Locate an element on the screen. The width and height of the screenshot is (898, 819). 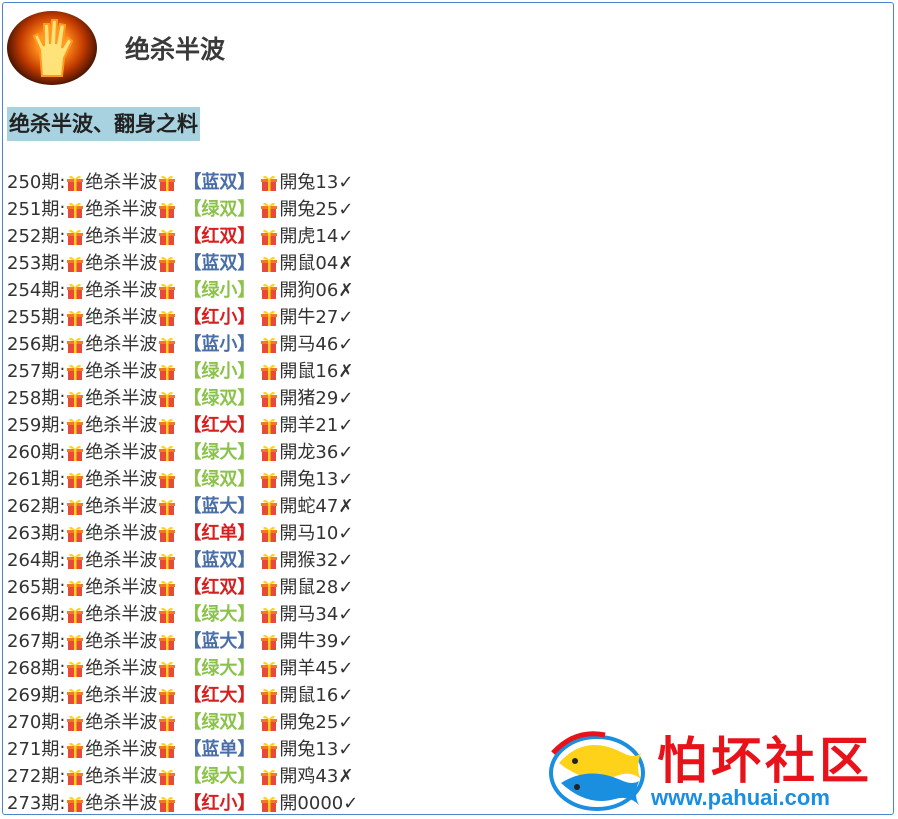
list-item: 263期: 绝杀半波 【红单】 開马10✓ is located at coordinates (182, 533).